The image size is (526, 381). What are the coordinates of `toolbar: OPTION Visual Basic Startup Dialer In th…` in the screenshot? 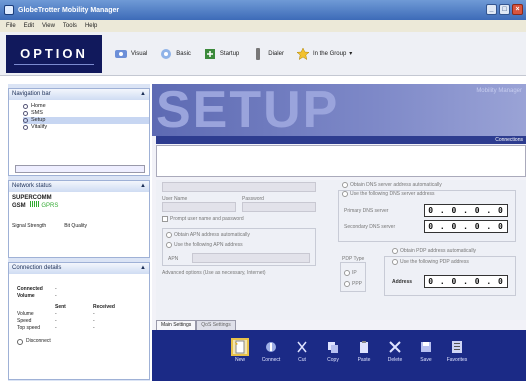 It's located at (263, 54).